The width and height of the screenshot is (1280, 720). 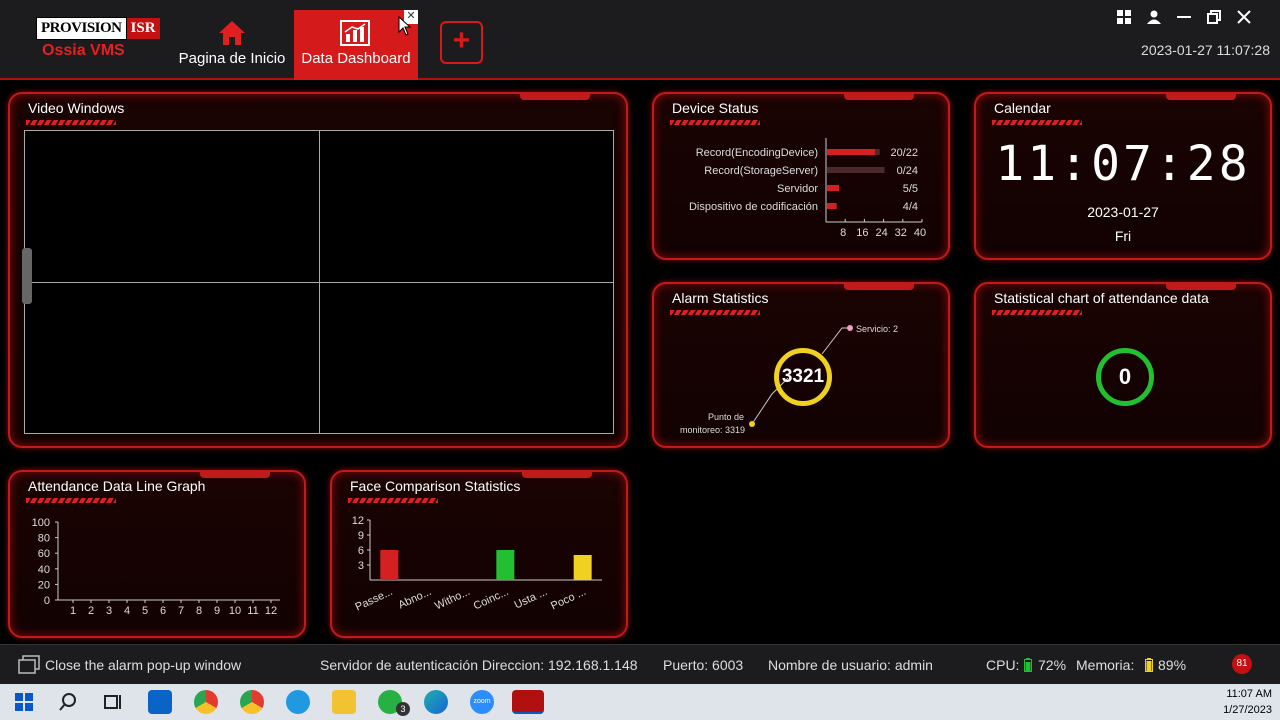 I want to click on x-tick-label: 16, so click(x=862, y=233).